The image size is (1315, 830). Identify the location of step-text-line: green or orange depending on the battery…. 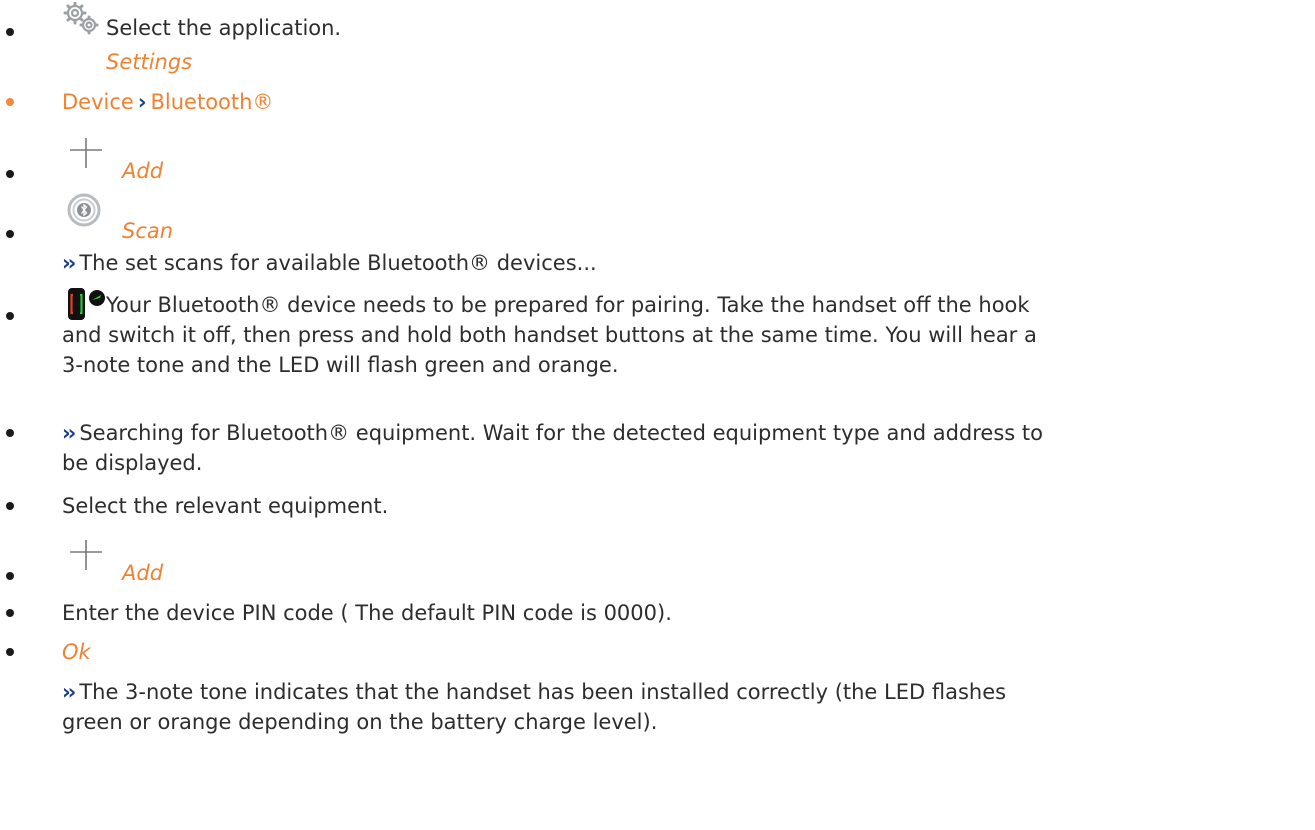
(360, 722).